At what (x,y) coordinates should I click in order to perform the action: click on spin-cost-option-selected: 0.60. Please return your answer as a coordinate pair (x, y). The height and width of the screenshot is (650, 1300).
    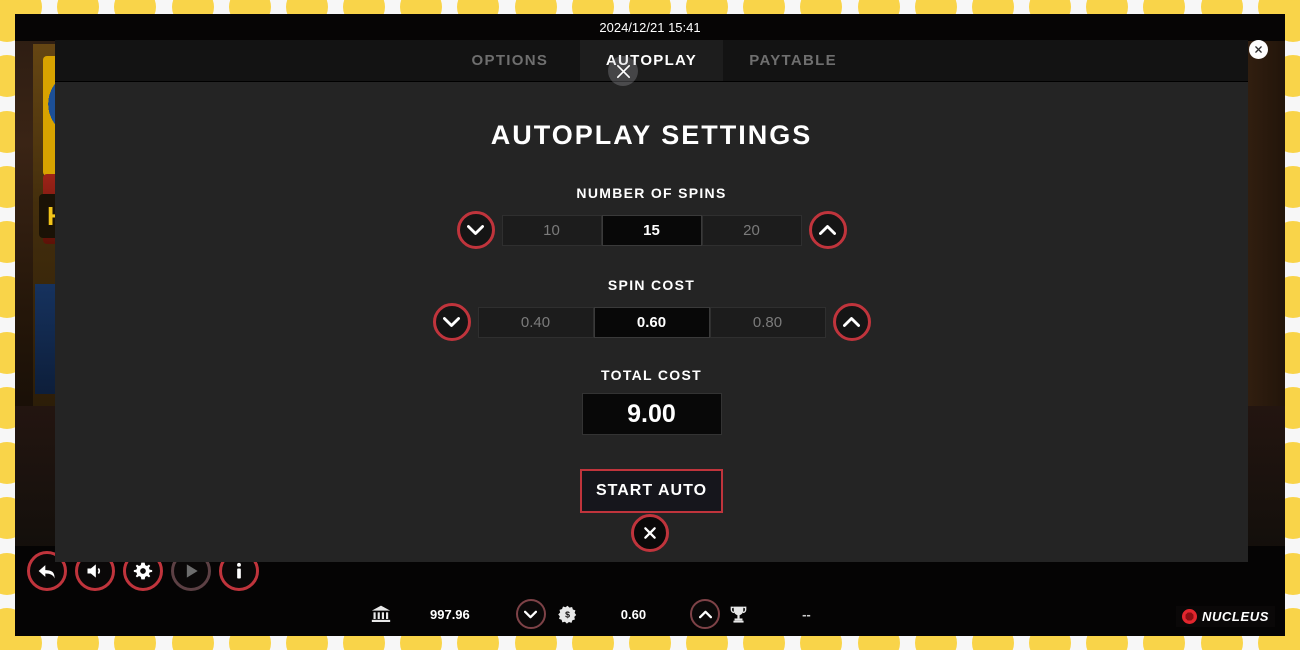
    Looking at the image, I should click on (651, 322).